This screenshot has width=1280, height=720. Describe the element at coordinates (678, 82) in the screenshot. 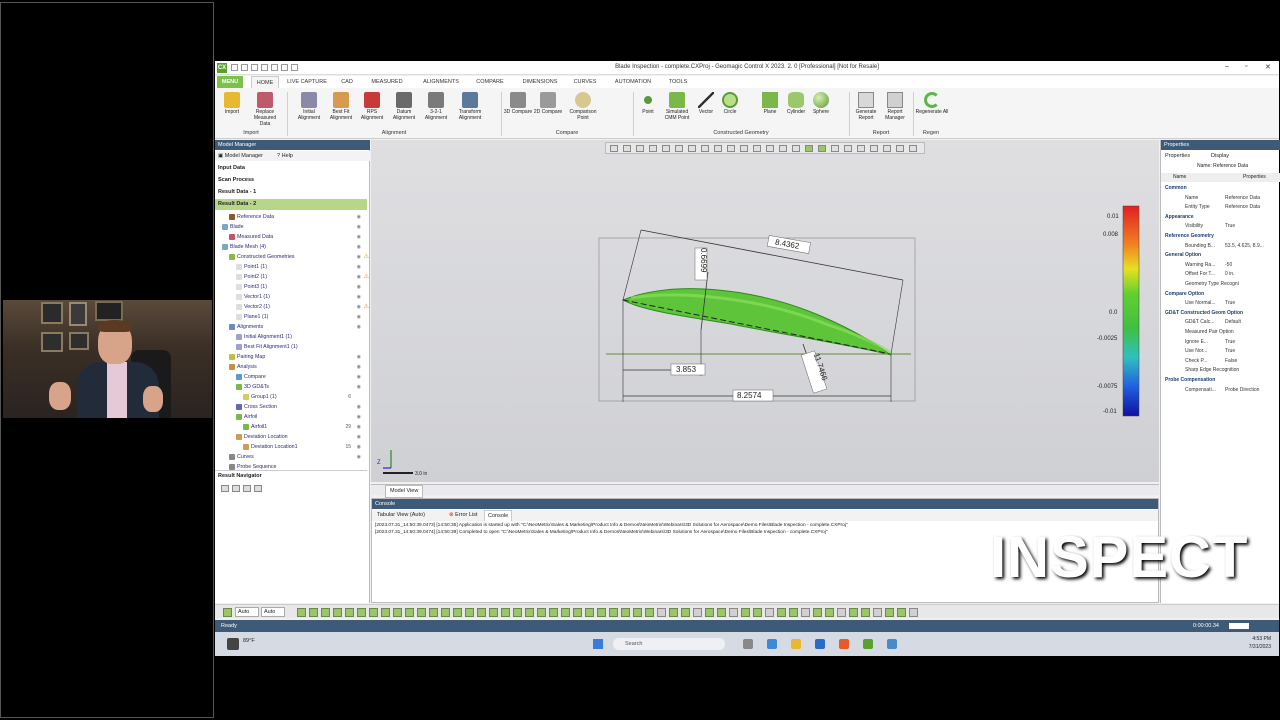

I see `tab-tools: TOOLS` at that location.